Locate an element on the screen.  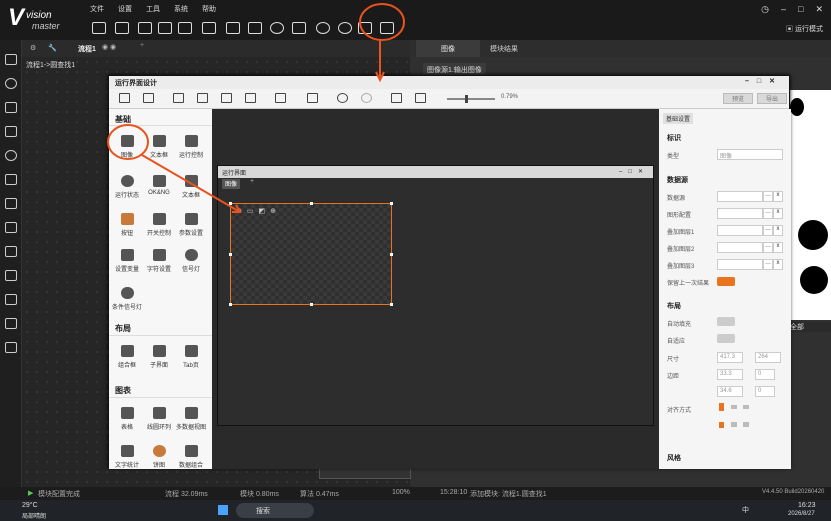
message-time: 15:28:10 is located at coordinates (454, 492).